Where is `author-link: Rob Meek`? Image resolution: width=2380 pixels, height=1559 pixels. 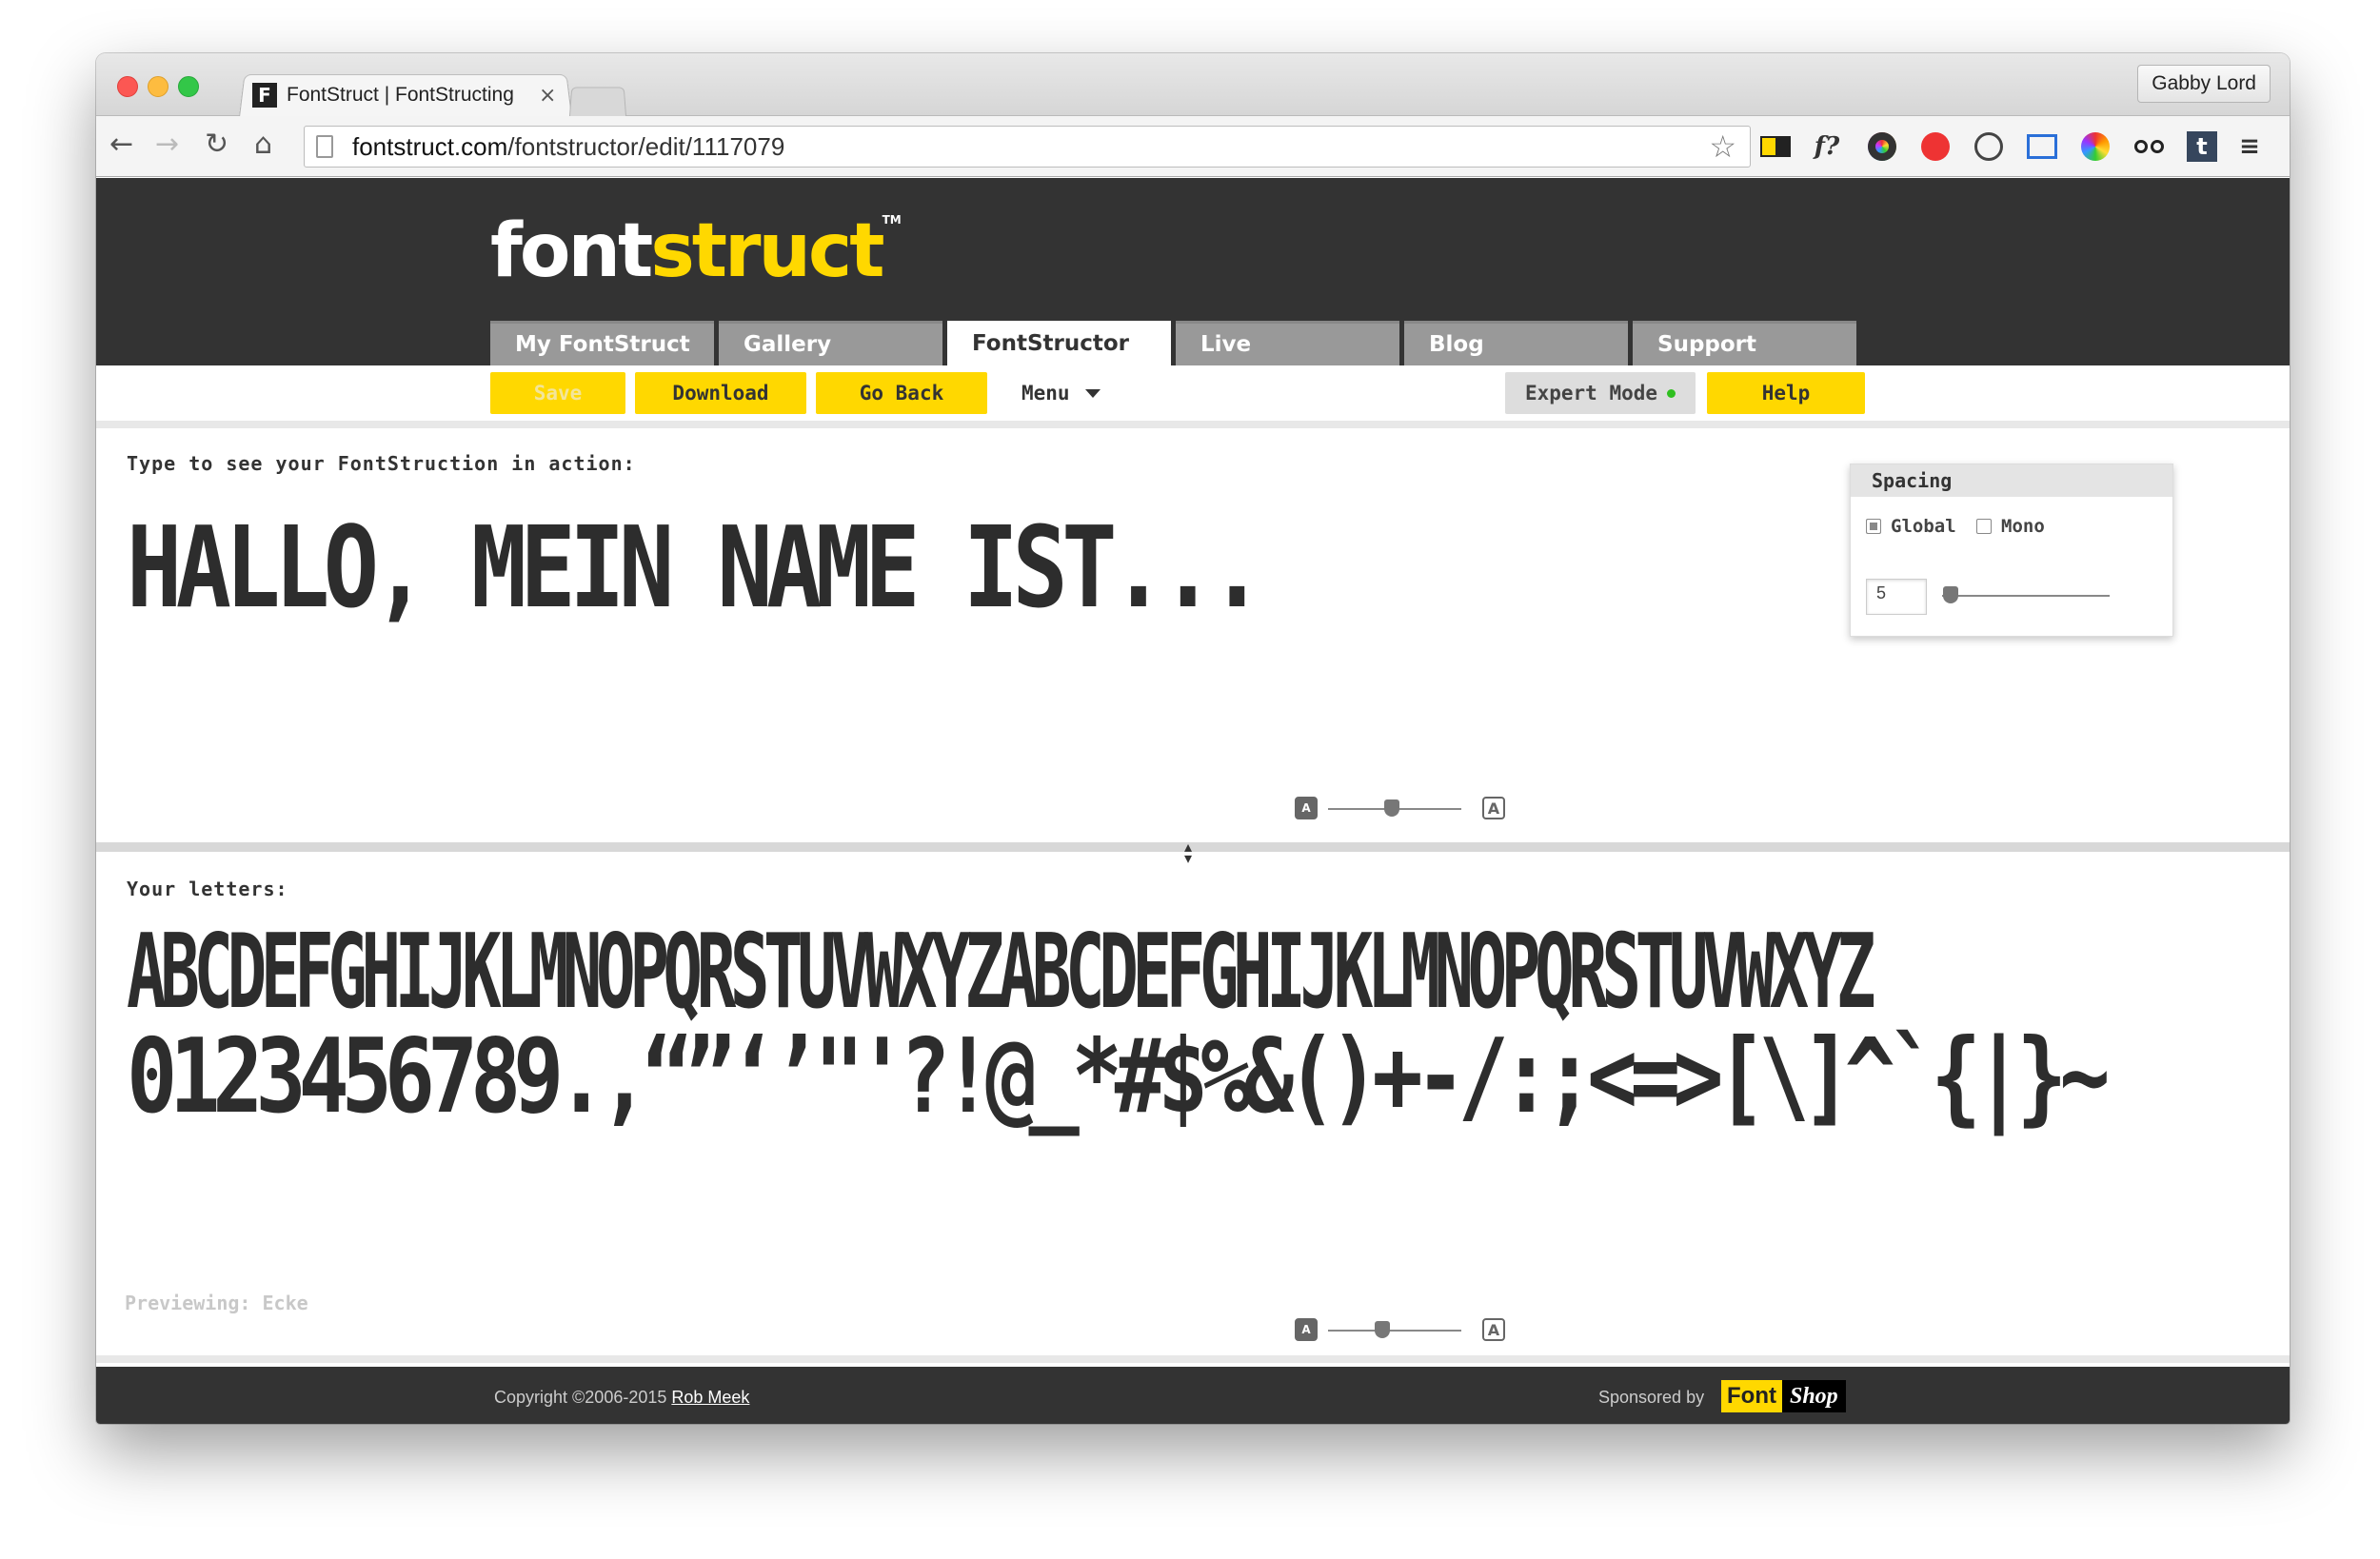 author-link: Rob Meek is located at coordinates (710, 1397).